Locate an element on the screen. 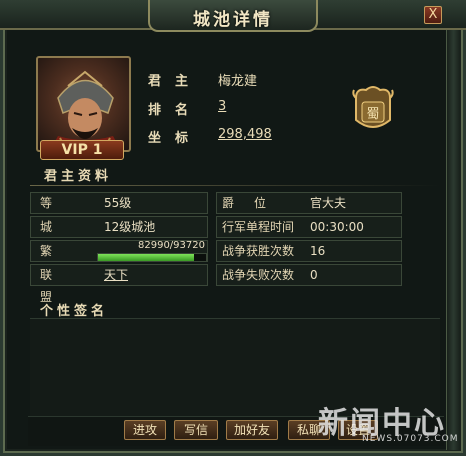 Image resolution: width=466 pixels, height=456 pixels. faction-emblem: 蜀 is located at coordinates (373, 109).